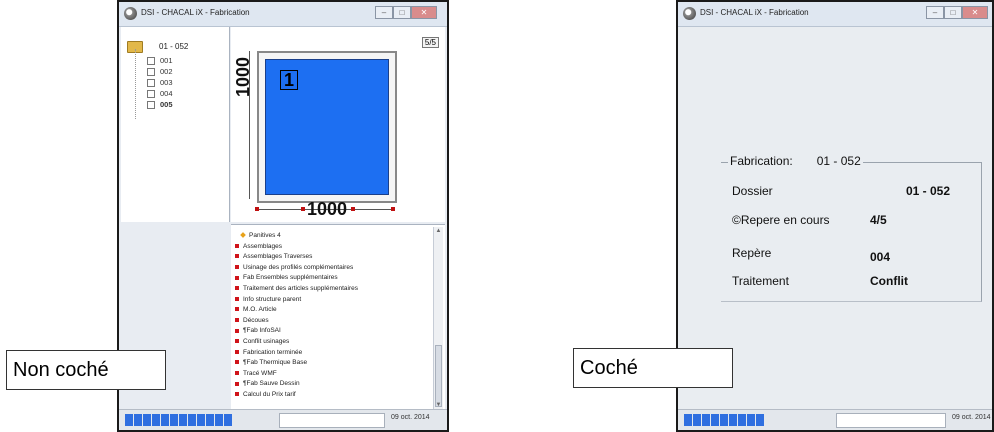 Image resolution: width=994 pixels, height=432 pixels. What do you see at coordinates (430, 42) in the screenshot?
I see `page-indicator: 5/5` at bounding box center [430, 42].